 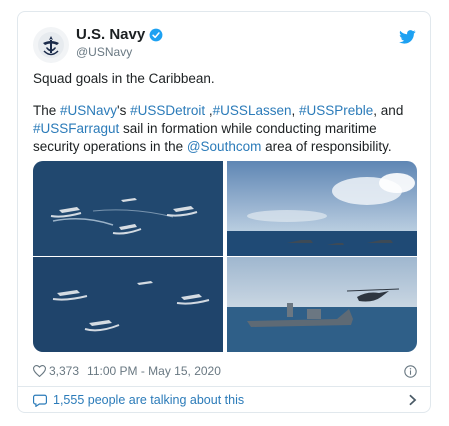 What do you see at coordinates (407, 37) in the screenshot?
I see `twitter-bird-icon` at bounding box center [407, 37].